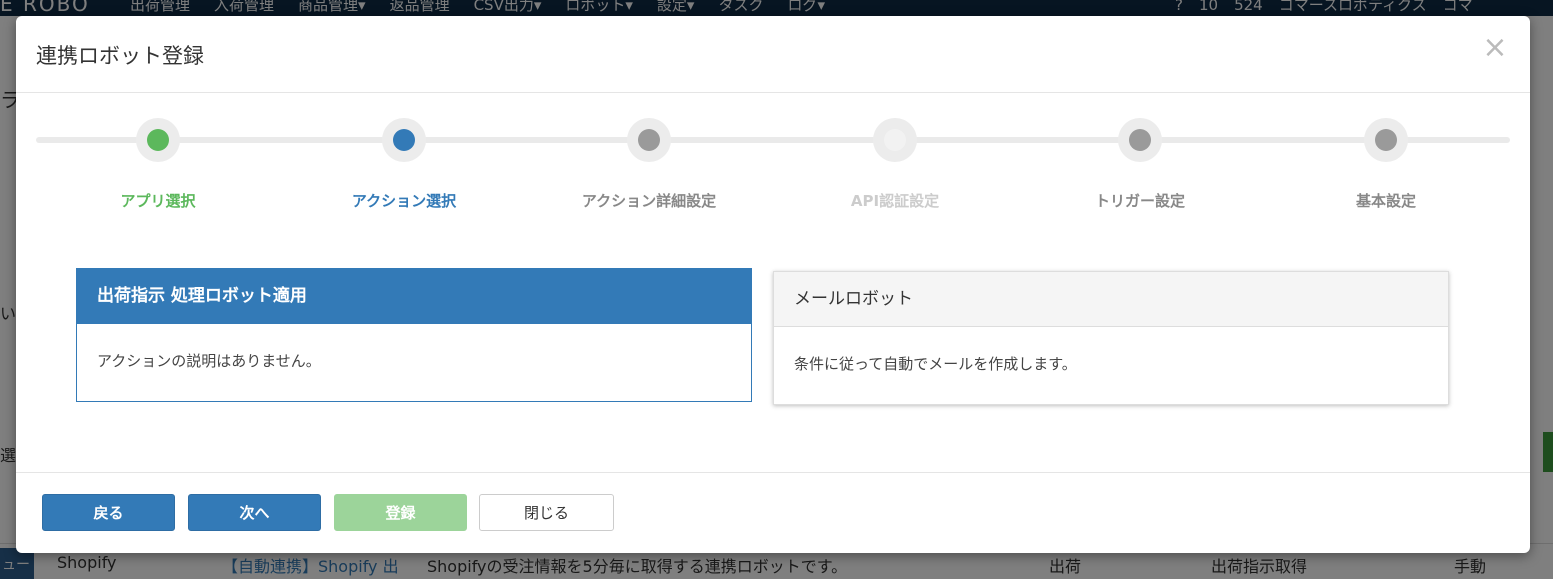 Image resolution: width=1553 pixels, height=580 pixels. What do you see at coordinates (254, 512) in the screenshot?
I see `next-button: 次へ` at bounding box center [254, 512].